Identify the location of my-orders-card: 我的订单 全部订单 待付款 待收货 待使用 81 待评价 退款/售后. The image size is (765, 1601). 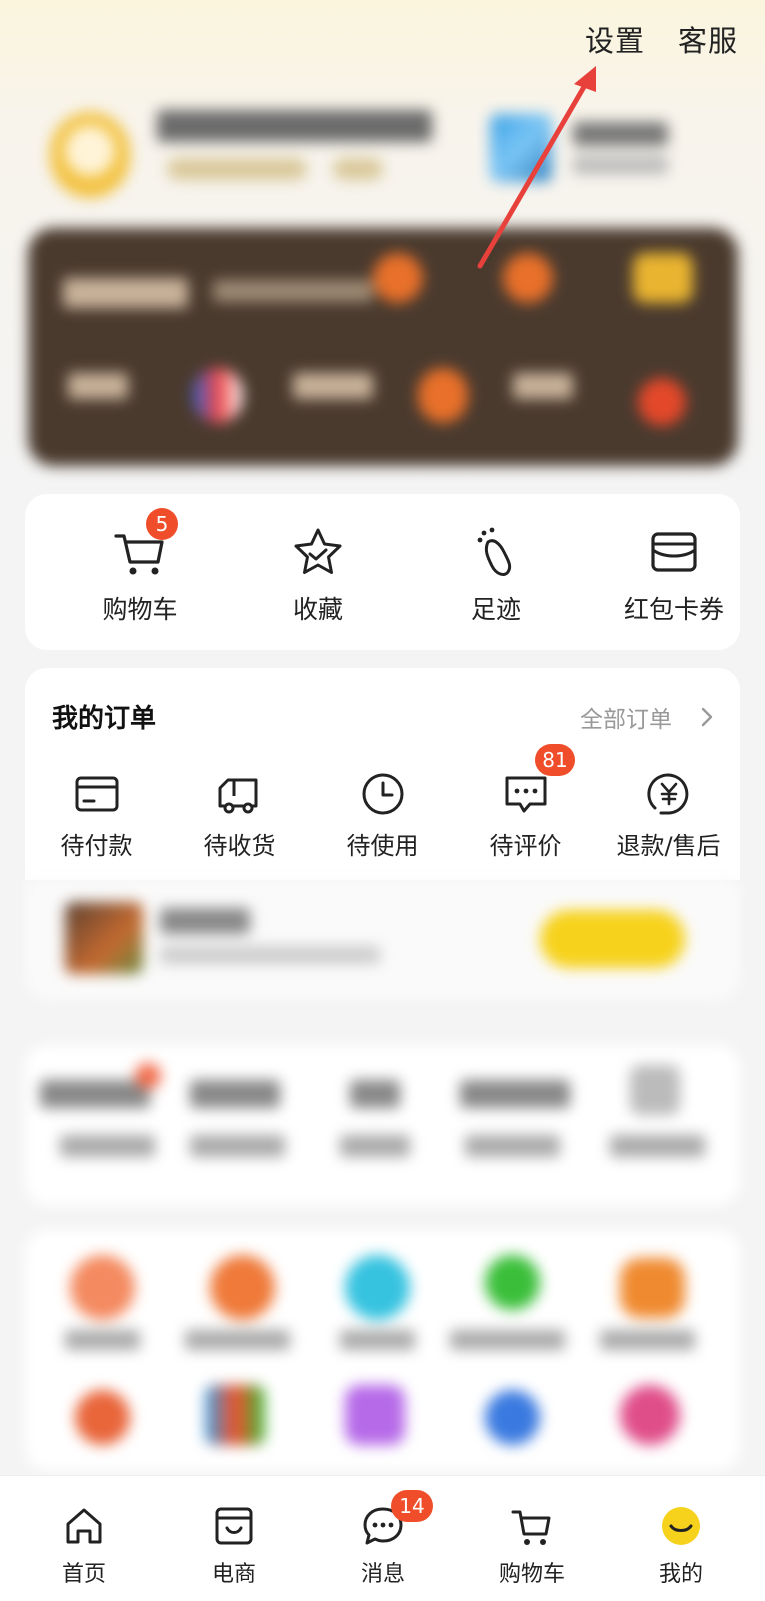
(382, 774).